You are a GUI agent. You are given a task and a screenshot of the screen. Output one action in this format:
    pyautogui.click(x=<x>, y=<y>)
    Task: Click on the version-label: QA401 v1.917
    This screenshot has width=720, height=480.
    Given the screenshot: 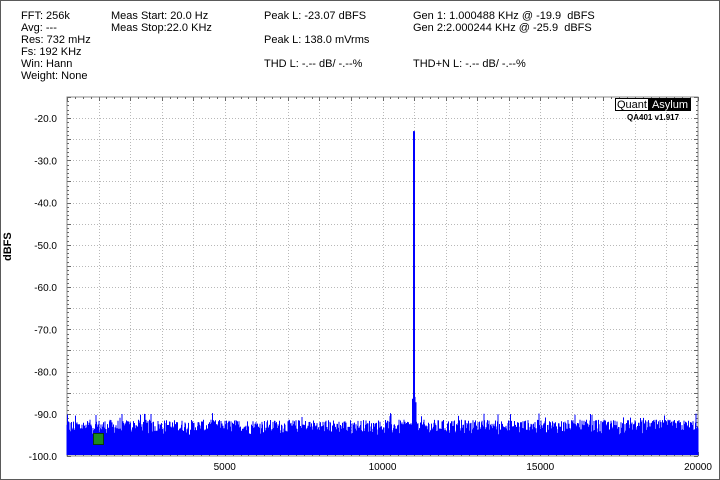 What is the action you would take?
    pyautogui.click(x=653, y=117)
    